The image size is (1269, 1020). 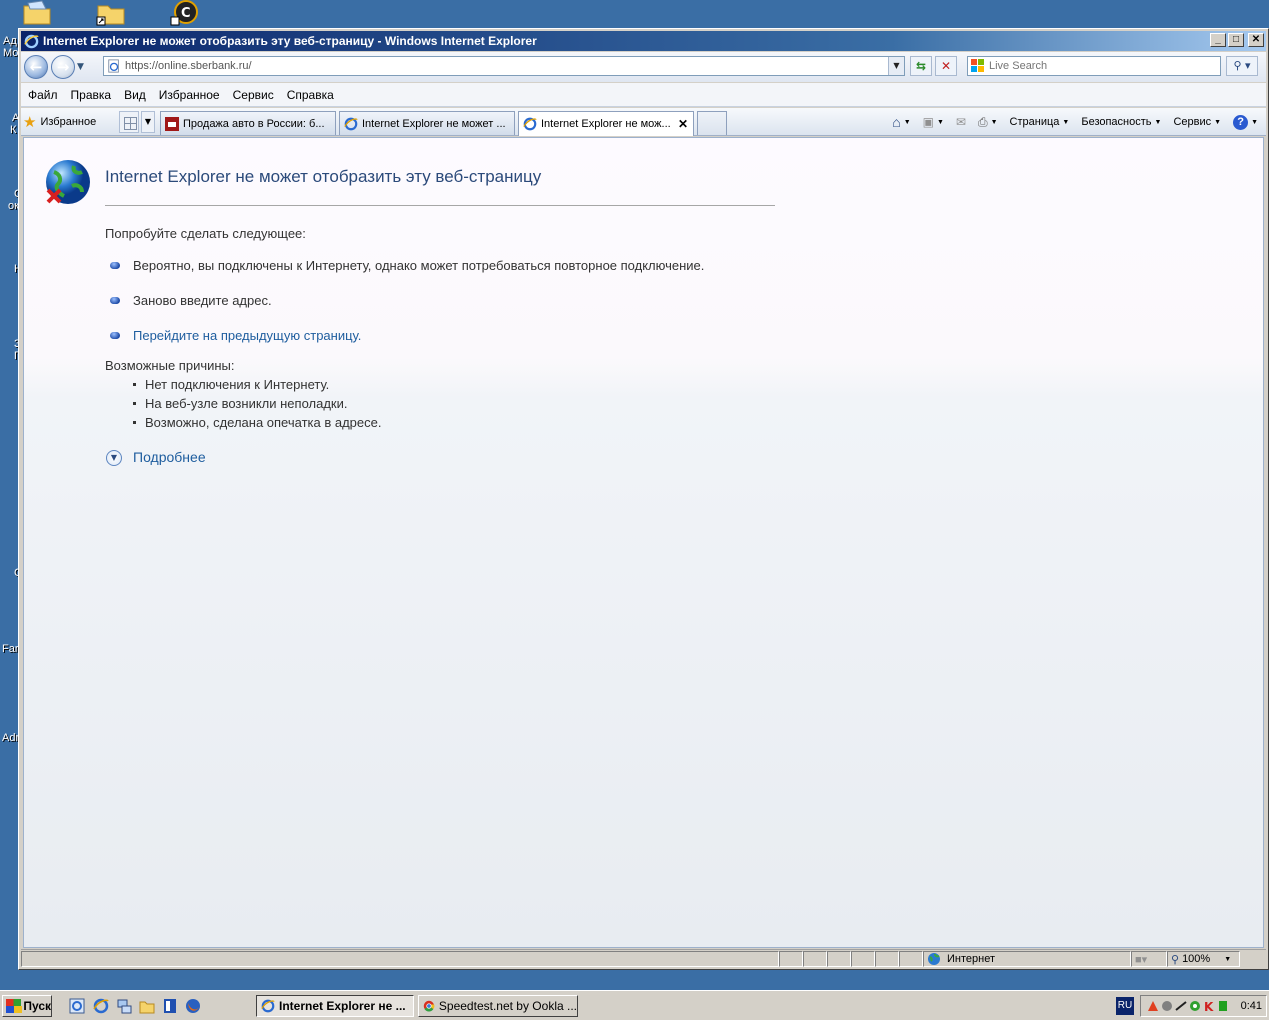 I want to click on start-button: Пуск, so click(x=27, y=1006).